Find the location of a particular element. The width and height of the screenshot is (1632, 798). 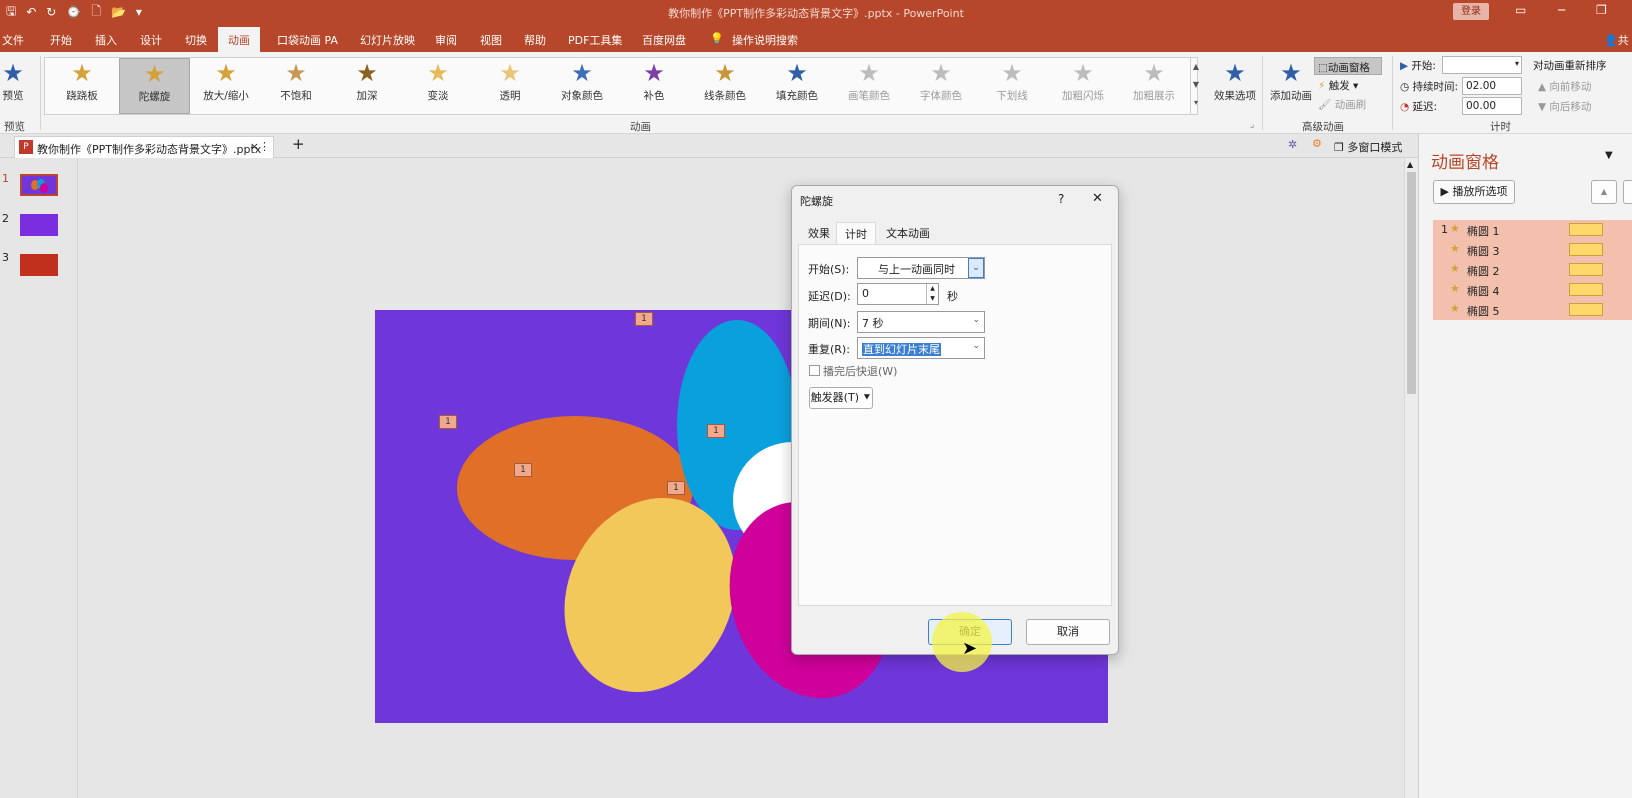

trigger-button: 触发器(T) ⯆ is located at coordinates (841, 398).